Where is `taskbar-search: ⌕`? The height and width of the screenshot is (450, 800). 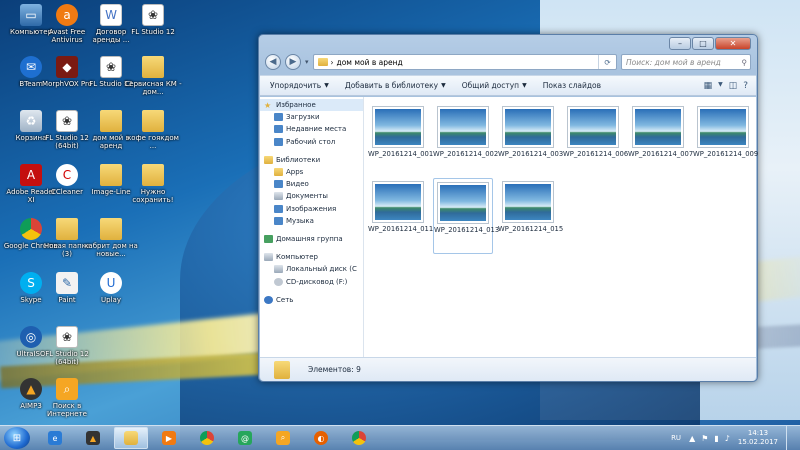
taskbar-search: ⌕ is located at coordinates (283, 438).